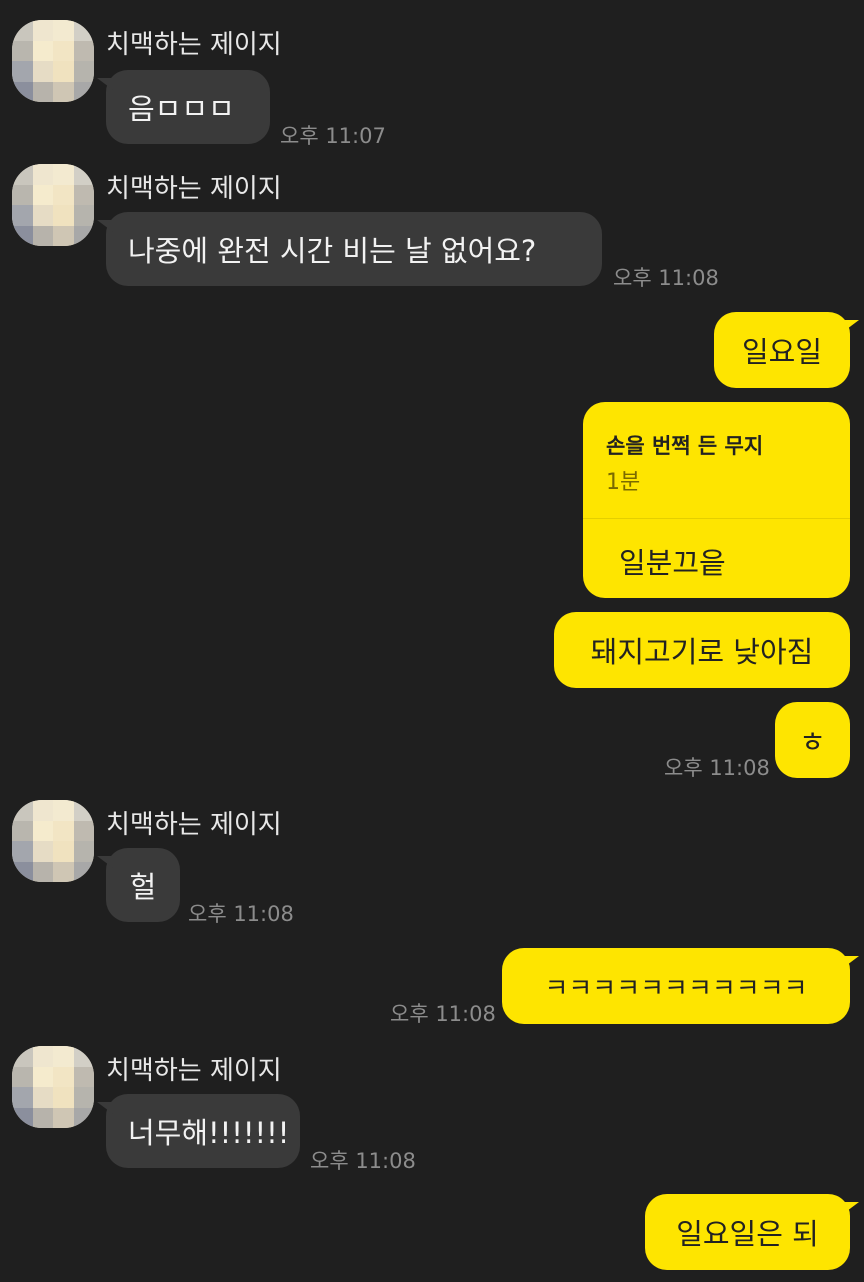  I want to click on message-text: ㅎ, so click(812, 742).